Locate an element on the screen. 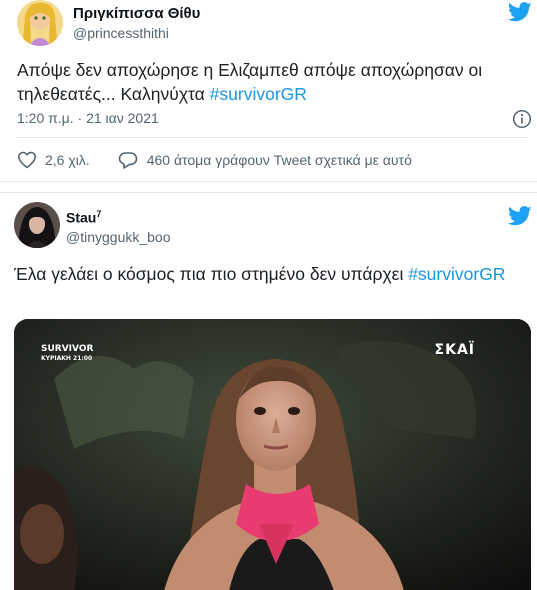 The height and width of the screenshot is (590, 537). display-name: Stau7 is located at coordinates (83, 217).